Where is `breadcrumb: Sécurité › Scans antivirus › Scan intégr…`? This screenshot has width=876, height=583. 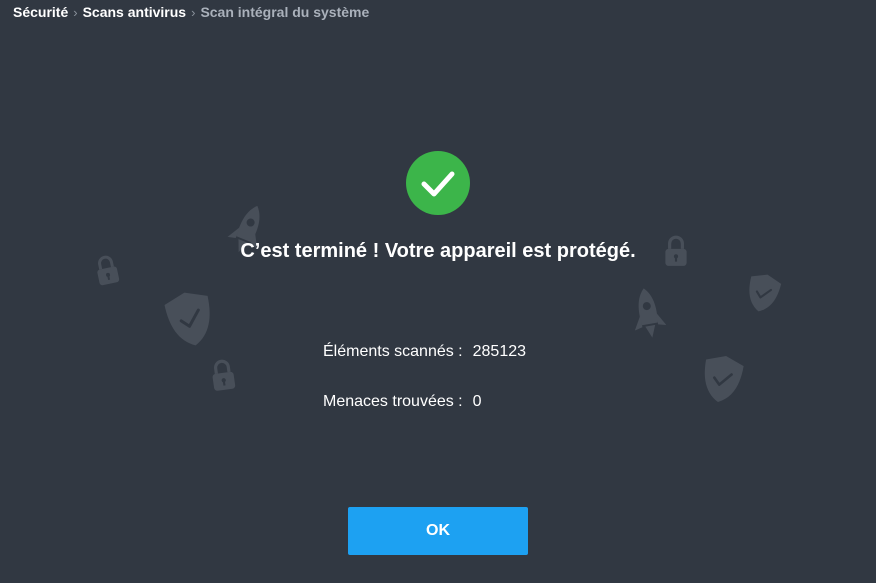
breadcrumb: Sécurité › Scans antivirus › Scan intégr… is located at coordinates (191, 12).